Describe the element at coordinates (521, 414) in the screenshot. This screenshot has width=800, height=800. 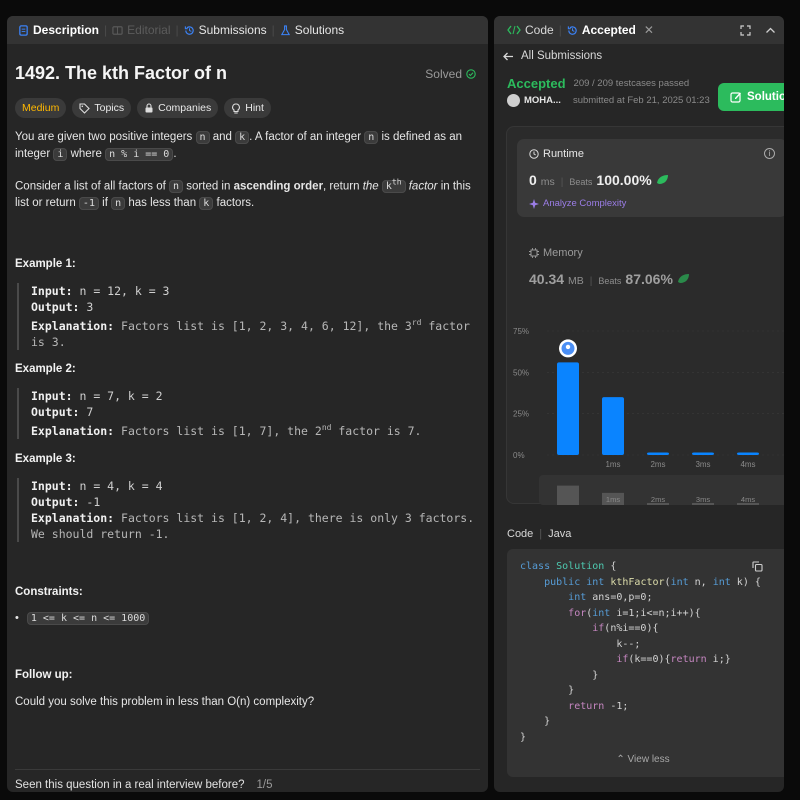
I see `y-tick-label: 25%` at that location.